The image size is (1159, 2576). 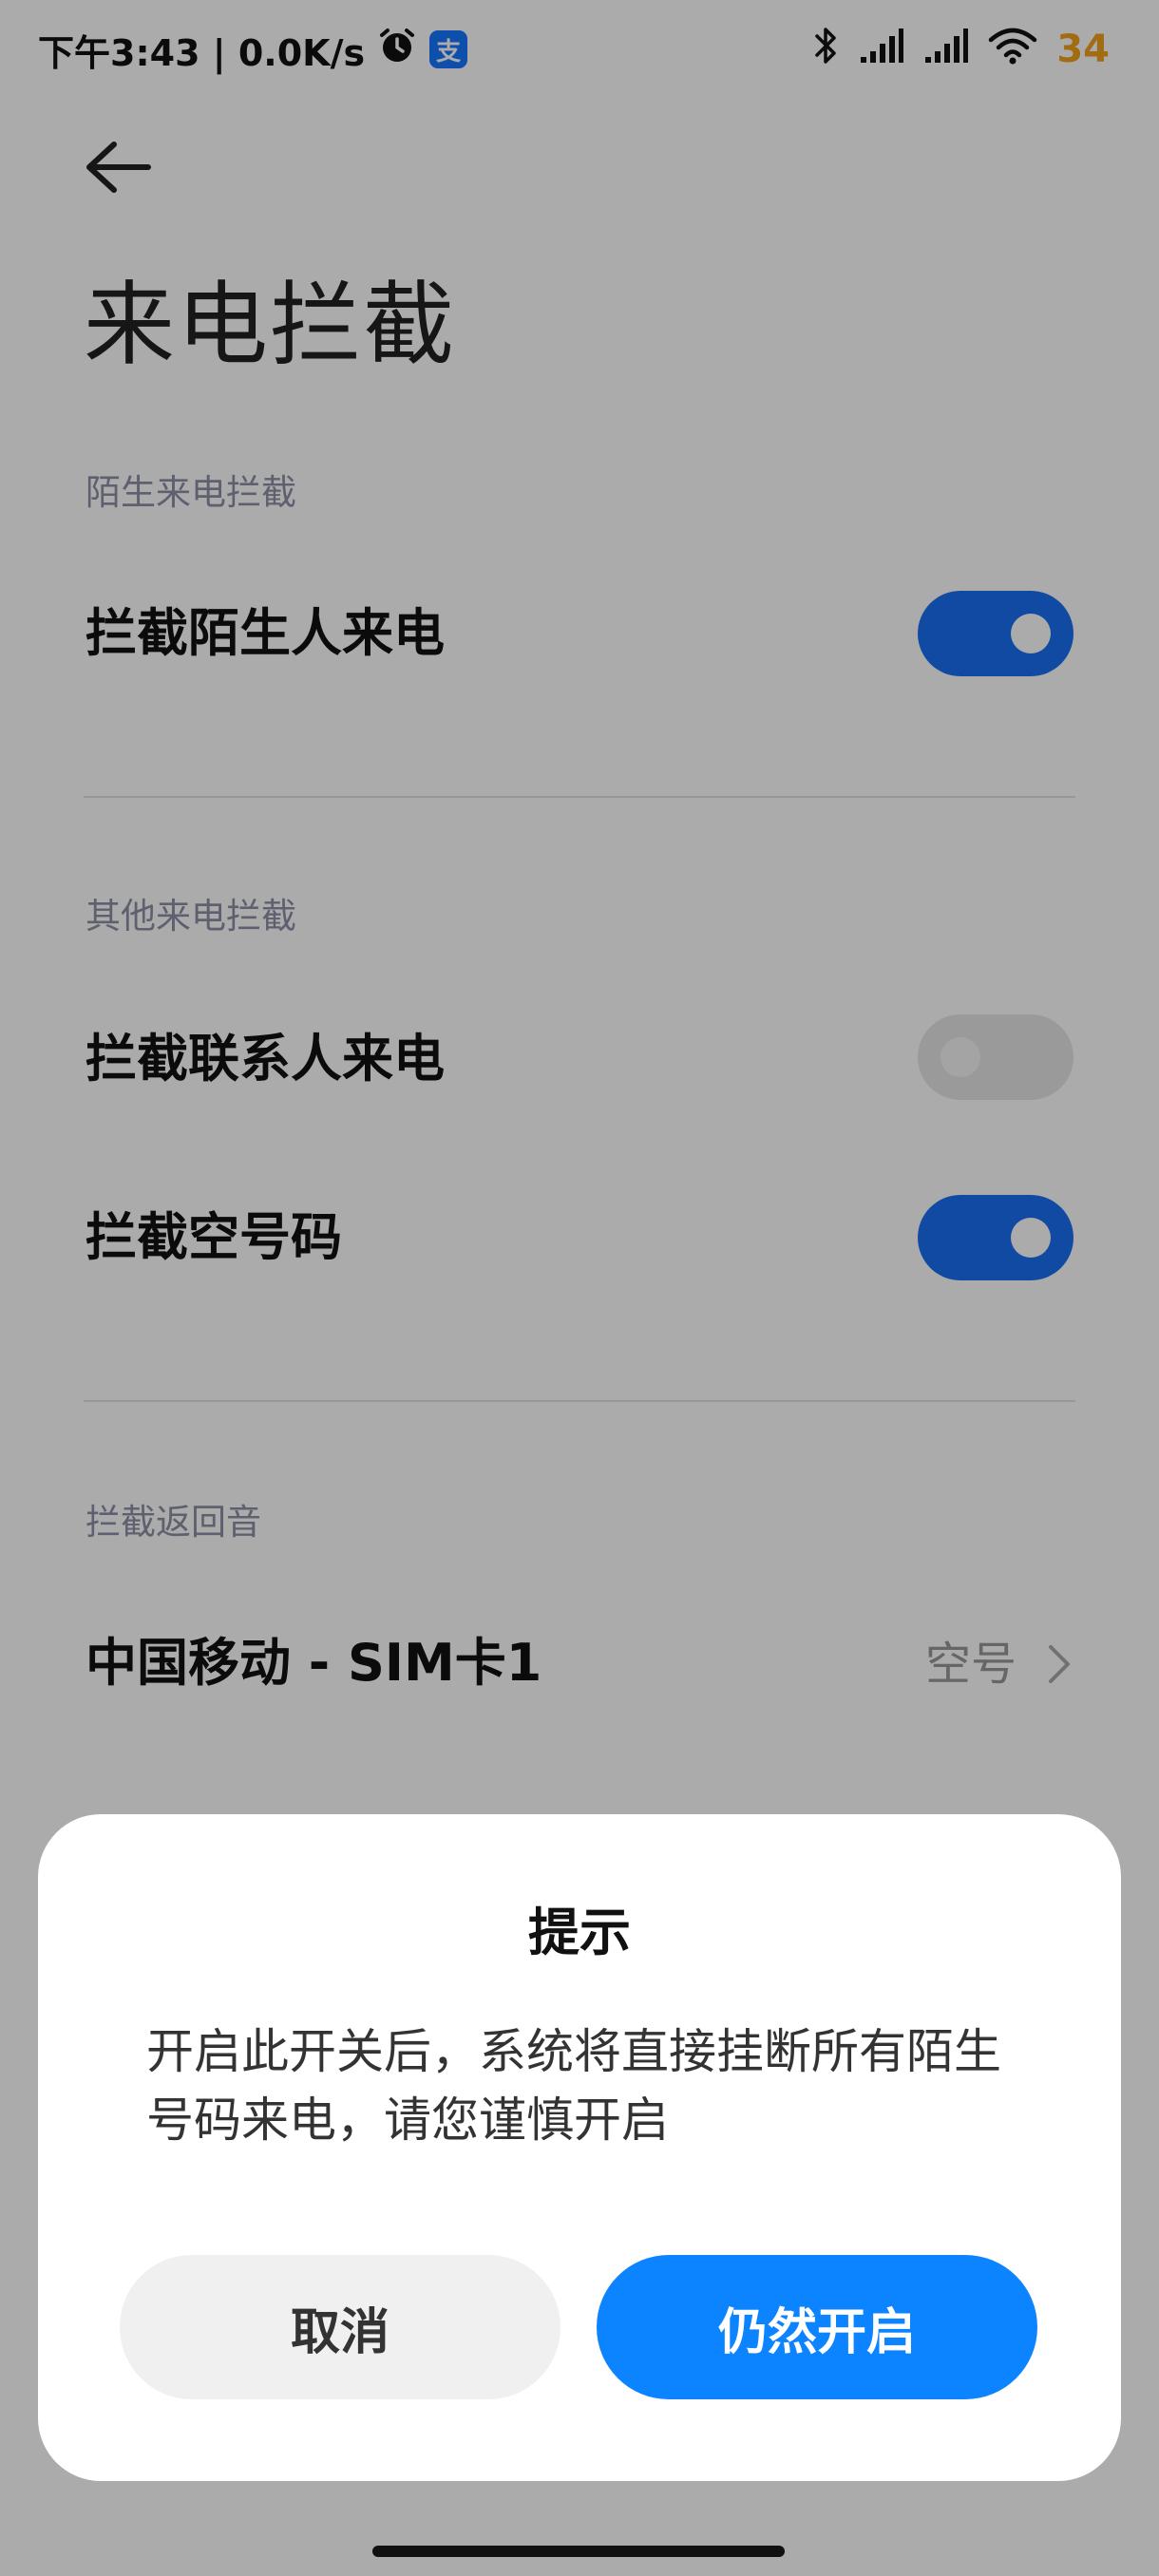 I want to click on cancel-button: 取消, so click(x=340, y=2327).